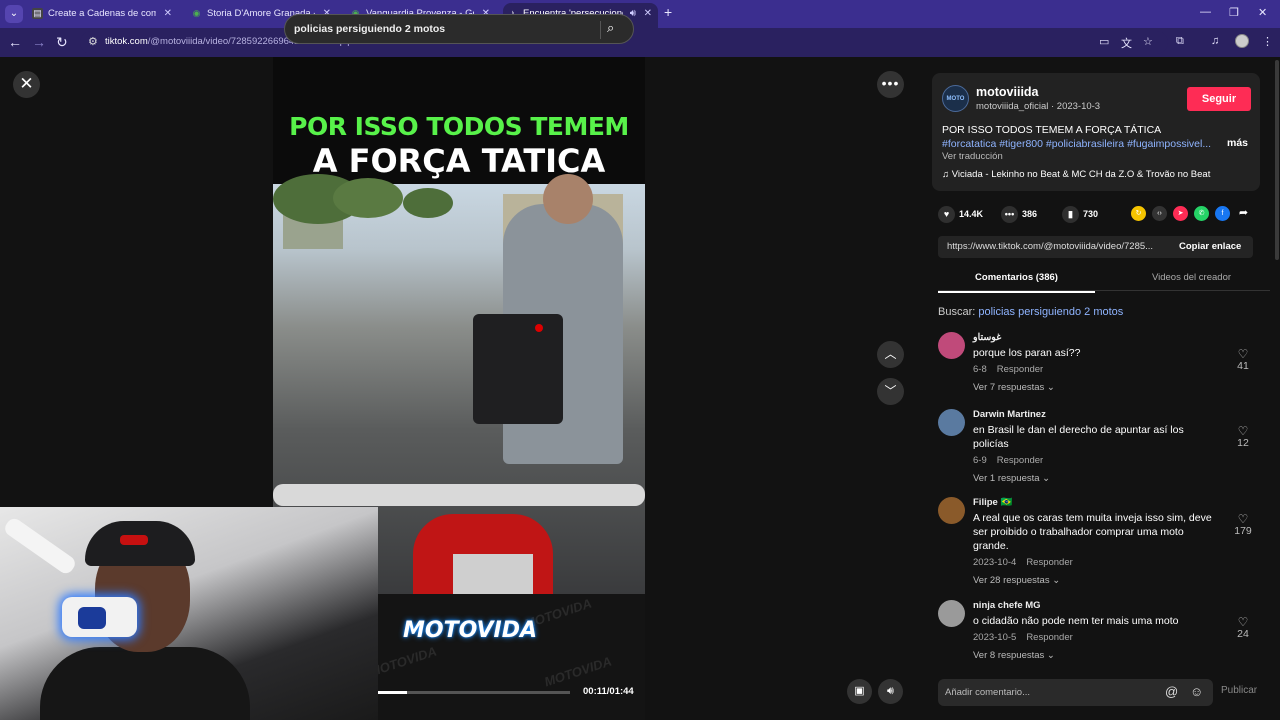 The width and height of the screenshot is (1280, 720). I want to click on comment-like-button: ♡ 41, so click(1243, 360).